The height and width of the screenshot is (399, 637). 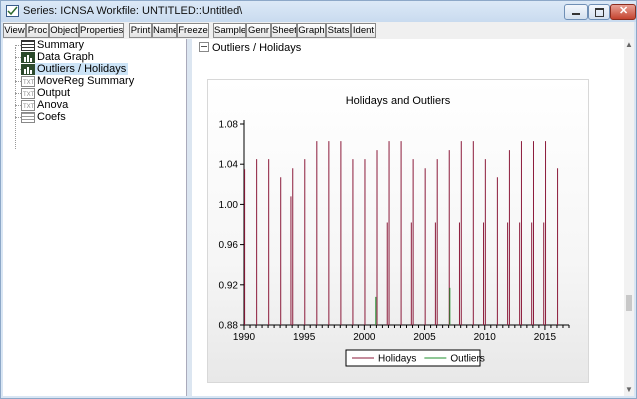 What do you see at coordinates (229, 326) in the screenshot?
I see `y-tick-label: 0.88` at bounding box center [229, 326].